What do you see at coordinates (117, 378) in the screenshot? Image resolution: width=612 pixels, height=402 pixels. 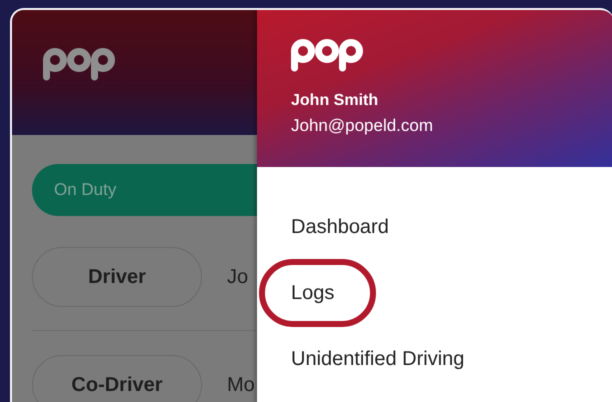 I see `role-button: Co-Driver` at bounding box center [117, 378].